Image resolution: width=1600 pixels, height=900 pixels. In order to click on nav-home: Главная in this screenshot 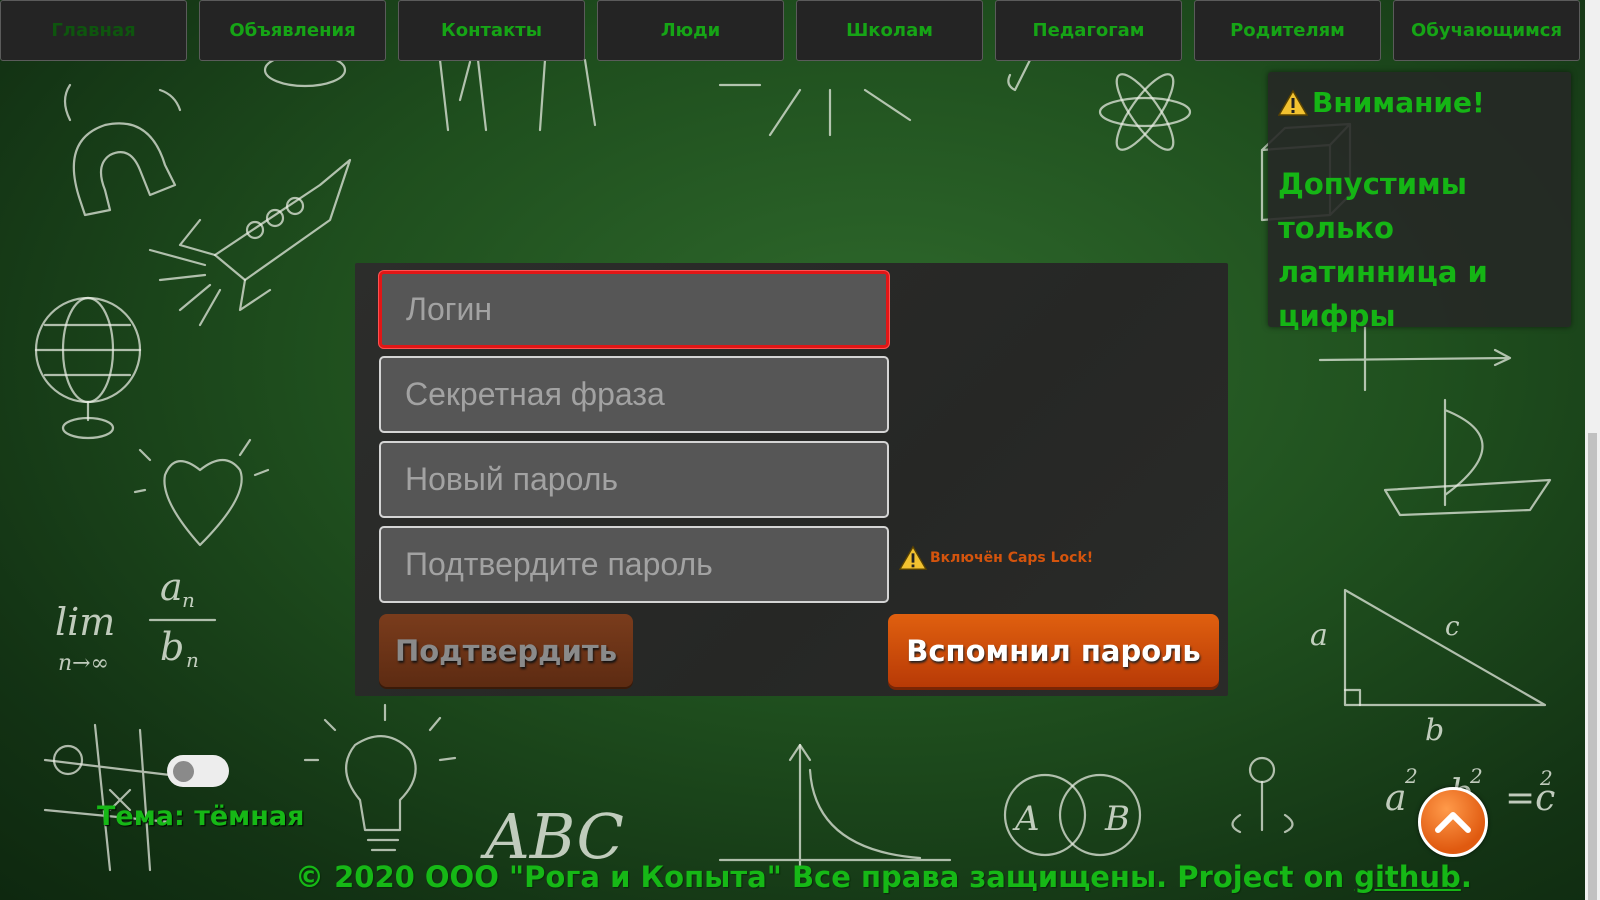, I will do `click(93, 30)`.